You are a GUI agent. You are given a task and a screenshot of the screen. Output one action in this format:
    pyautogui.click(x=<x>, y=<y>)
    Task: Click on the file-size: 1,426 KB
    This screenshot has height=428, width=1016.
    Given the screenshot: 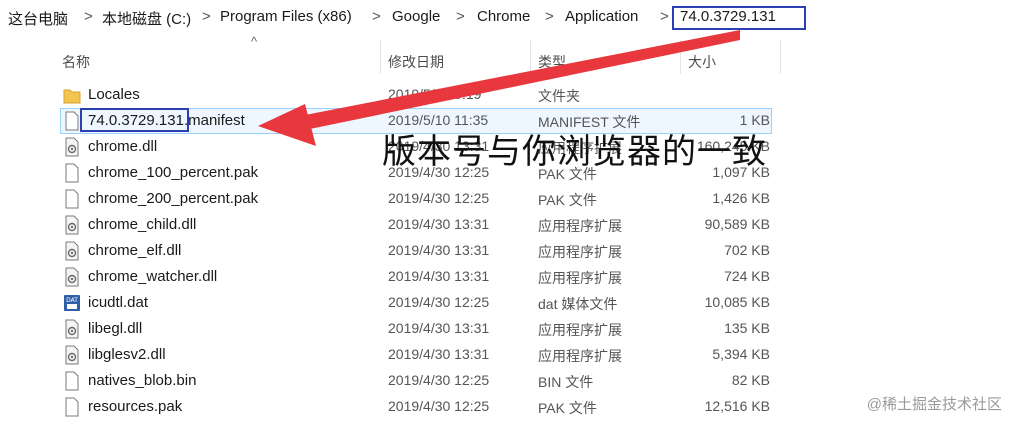 What is the action you would take?
    pyautogui.click(x=741, y=198)
    